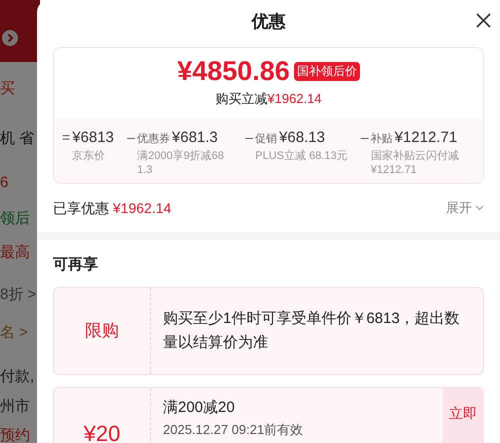 Image resolution: width=500 pixels, height=443 pixels. What do you see at coordinates (180, 163) in the screenshot?
I see `breakdown-note: 满2000享9折减681.3` at bounding box center [180, 163].